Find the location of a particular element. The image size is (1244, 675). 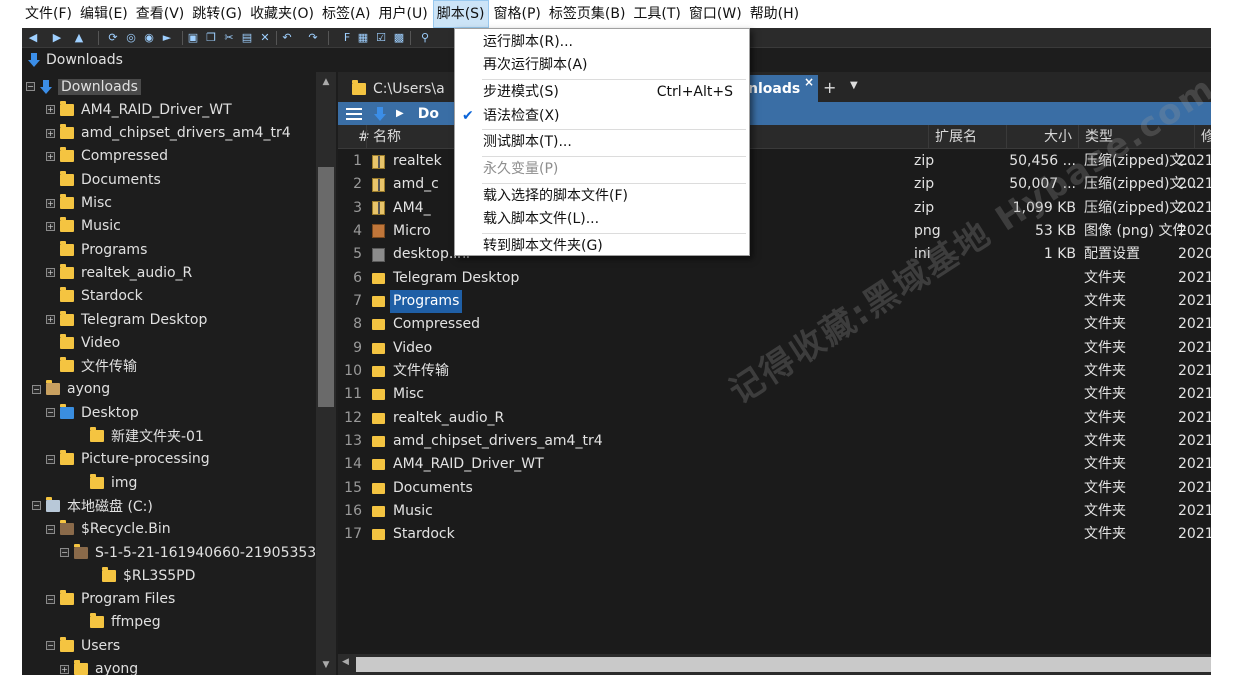

file-name-cell: realtek_audio_R is located at coordinates (438, 418).